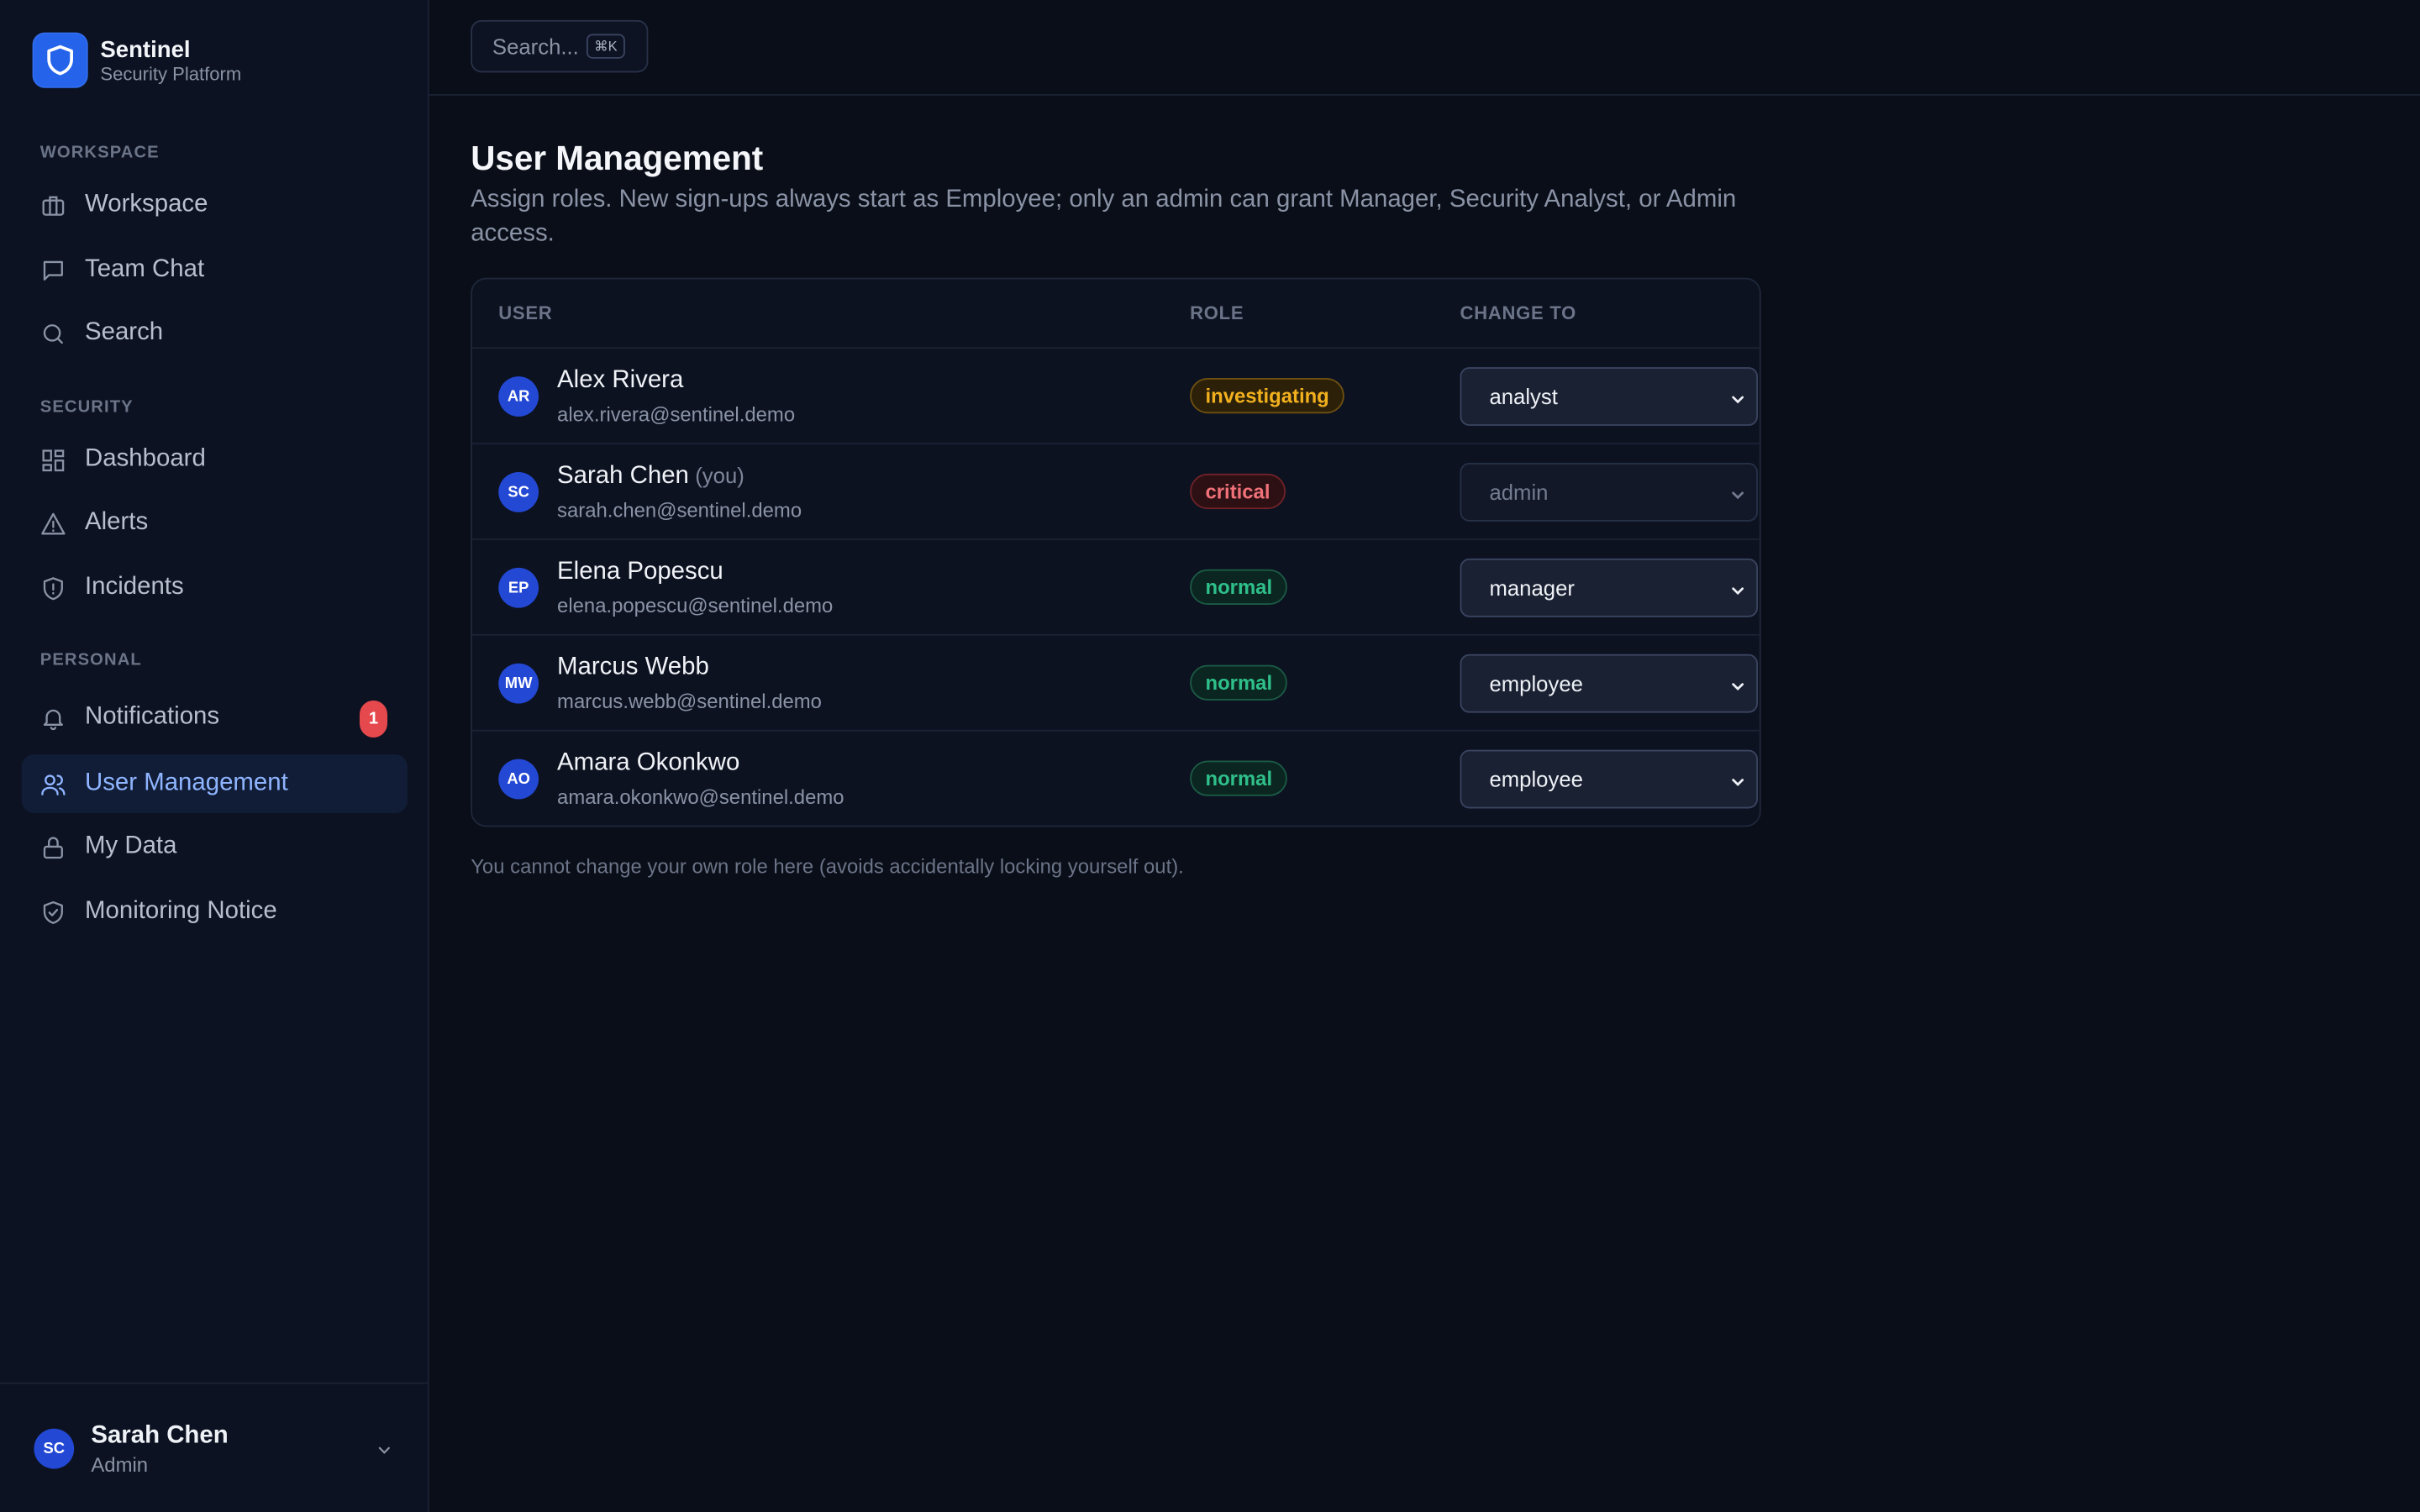 The height and width of the screenshot is (1512, 2420). Describe the element at coordinates (1609, 587) in the screenshot. I see `role-select: manager` at that location.